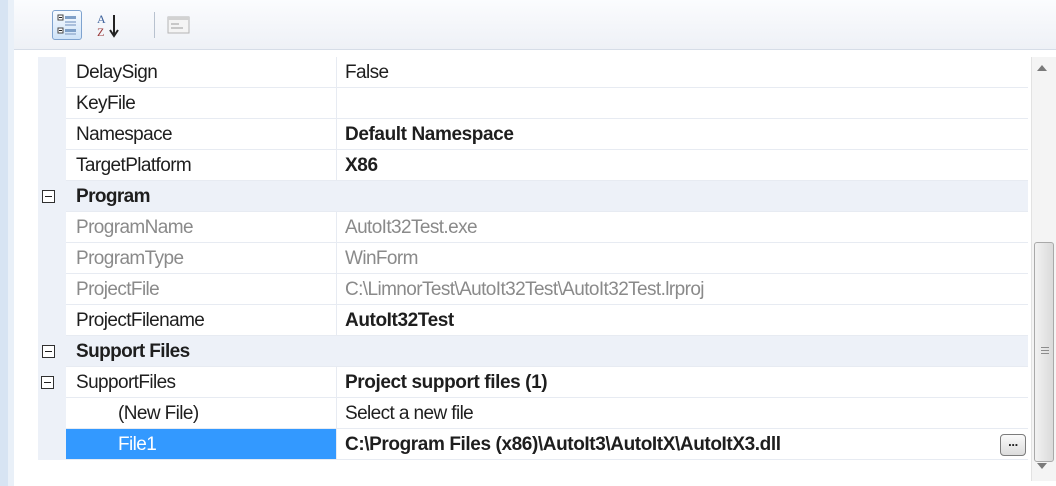 This screenshot has height=486, width=1056. What do you see at coordinates (201, 103) in the screenshot?
I see `property-name: KeyFile` at bounding box center [201, 103].